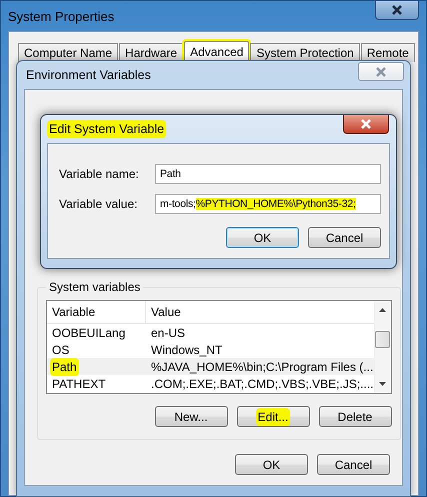 Image resolution: width=427 pixels, height=497 pixels. Describe the element at coordinates (382, 339) in the screenshot. I see `scroll-thumb` at that location.